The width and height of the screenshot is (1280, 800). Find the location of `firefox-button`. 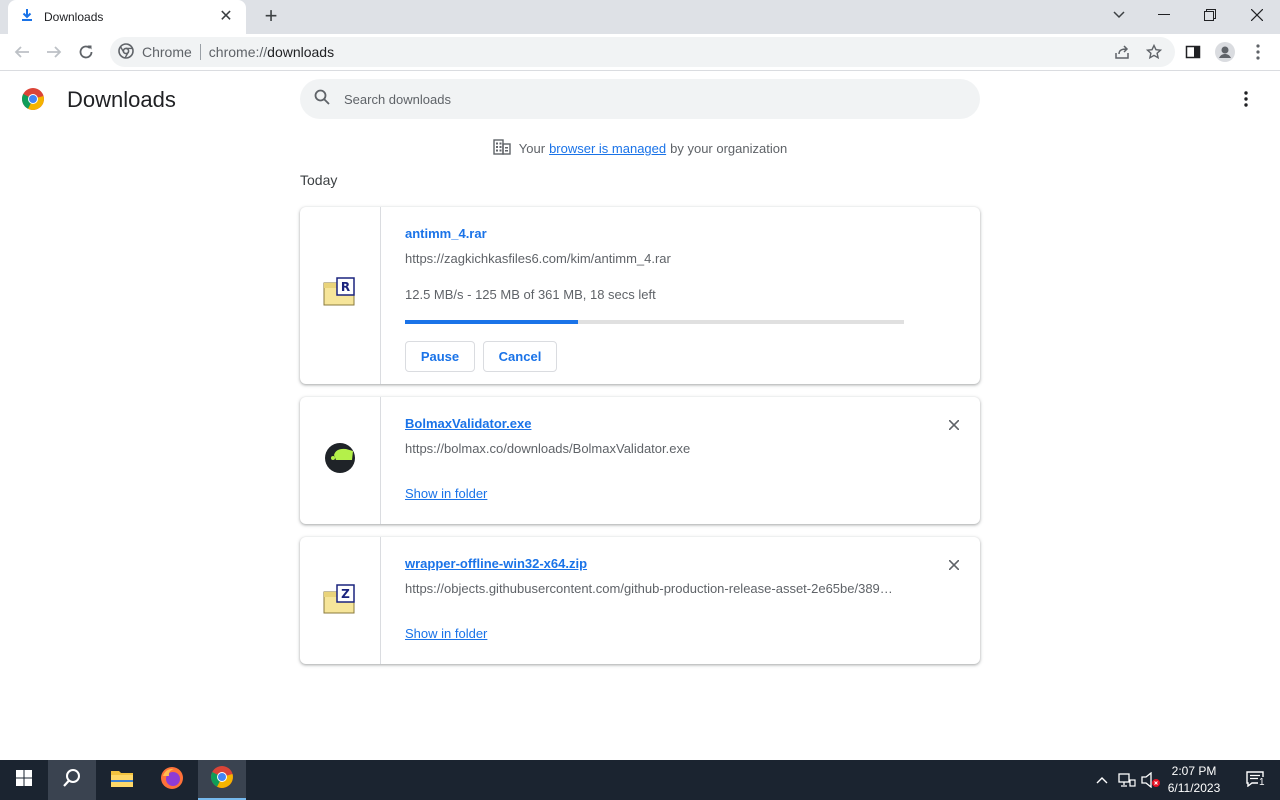

firefox-button is located at coordinates (172, 780).